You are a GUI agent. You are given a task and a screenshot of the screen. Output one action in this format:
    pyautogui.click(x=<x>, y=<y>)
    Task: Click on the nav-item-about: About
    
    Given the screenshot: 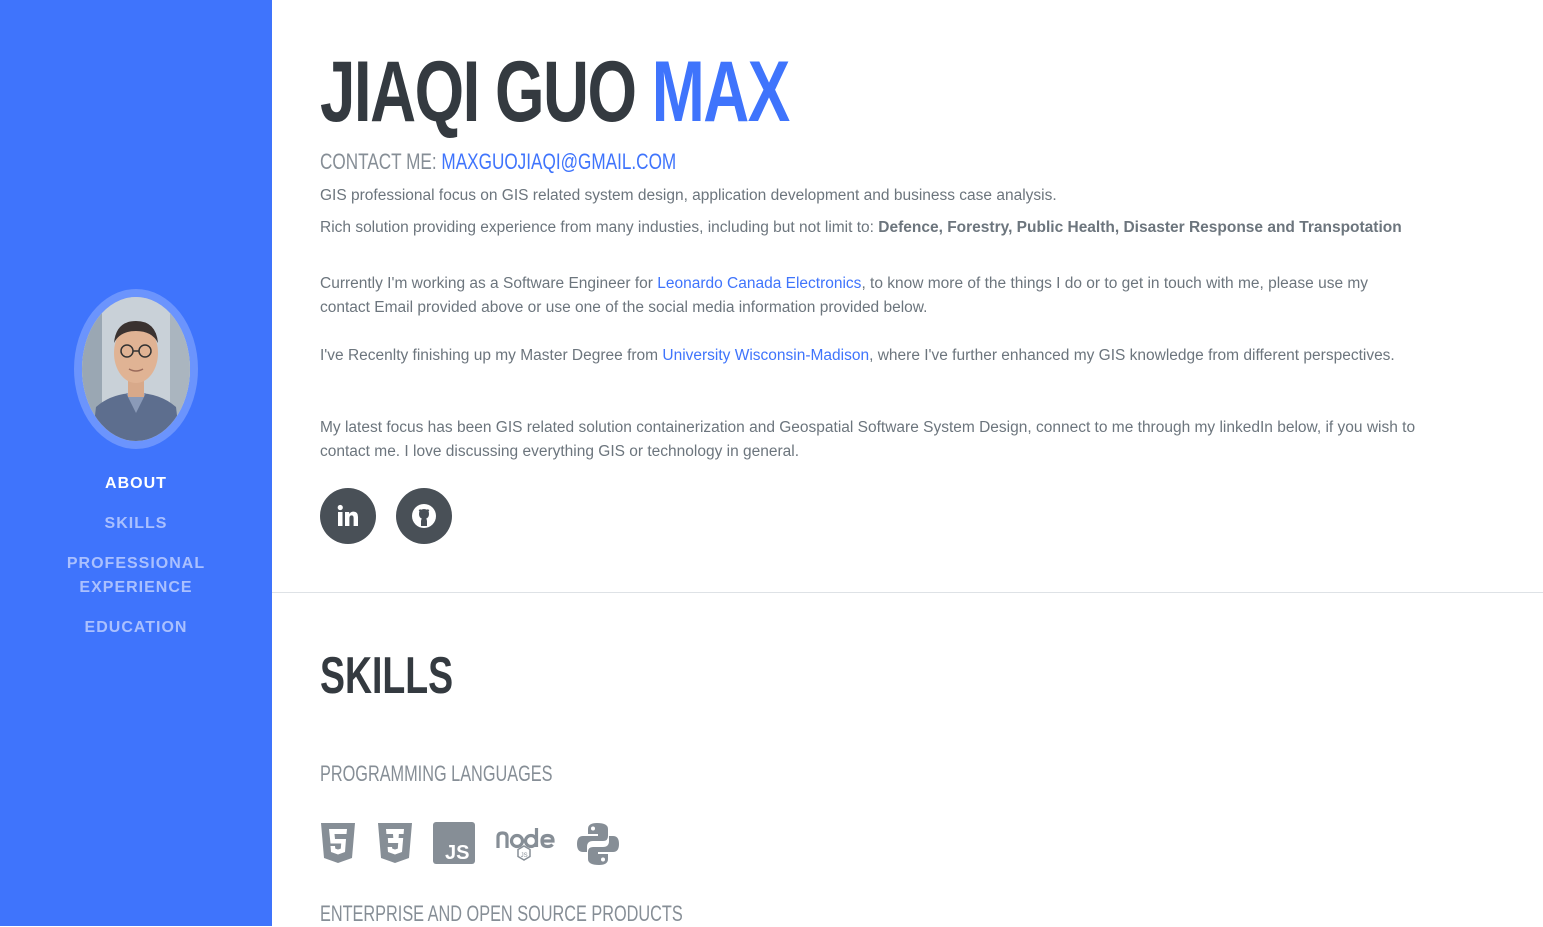 What is the action you would take?
    pyautogui.click(x=136, y=484)
    